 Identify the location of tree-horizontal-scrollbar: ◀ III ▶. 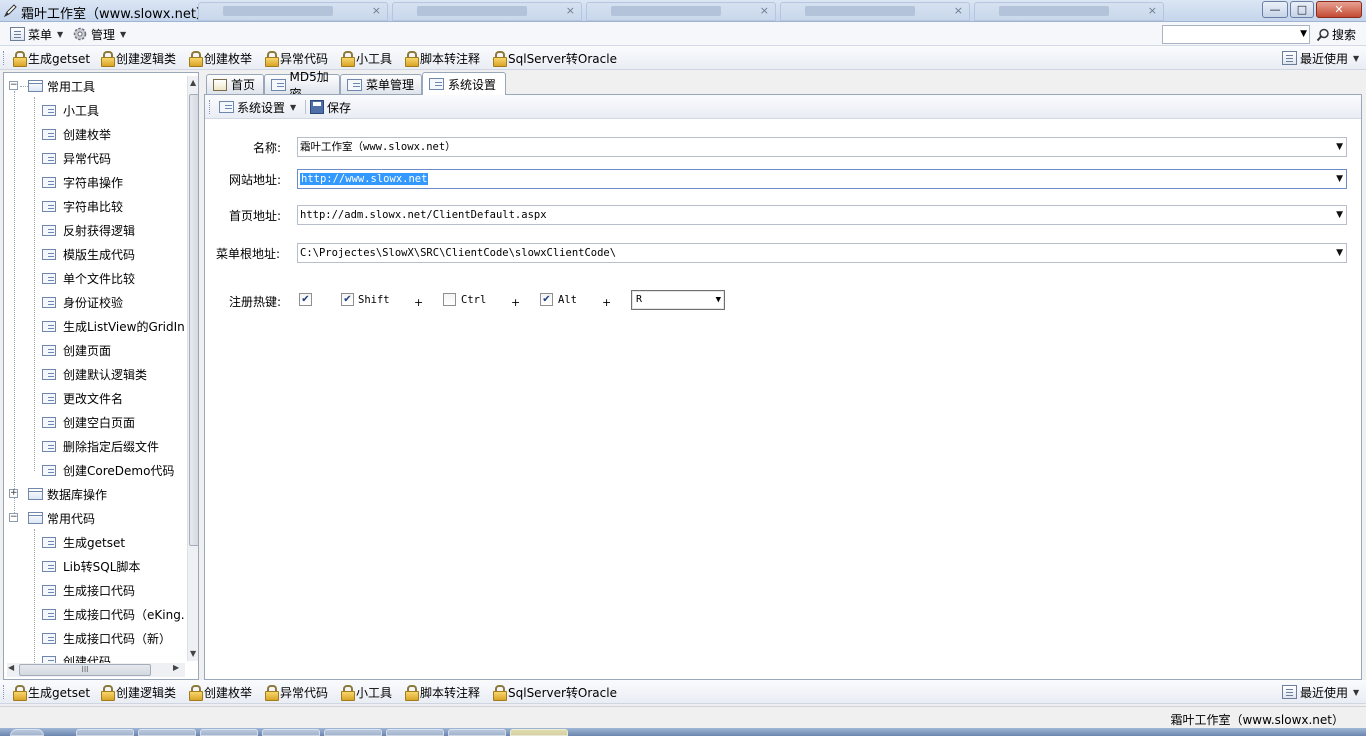
(96, 670).